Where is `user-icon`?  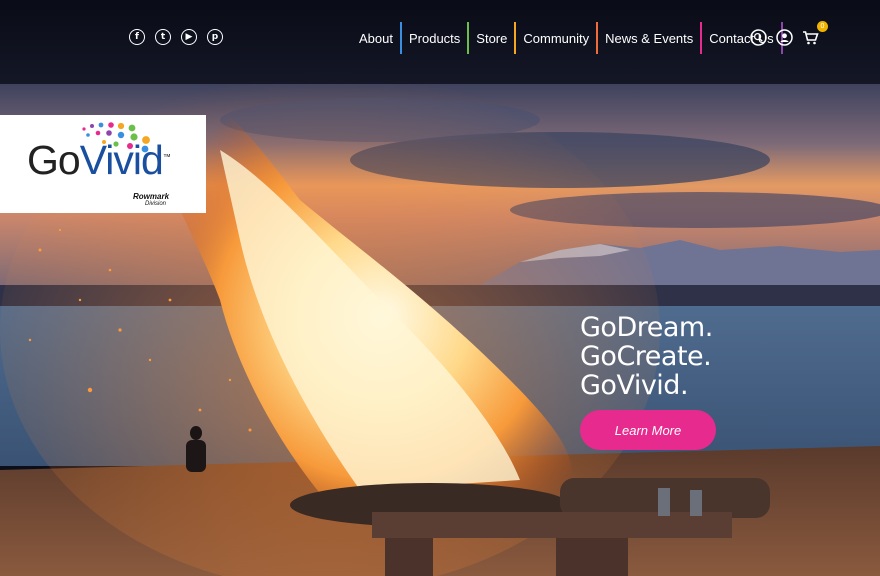 user-icon is located at coordinates (784, 37).